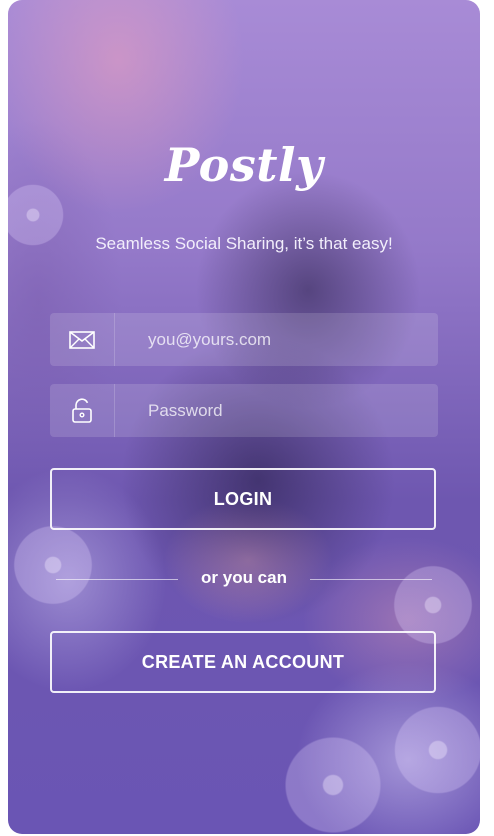 The height and width of the screenshot is (836, 494). Describe the element at coordinates (283, 339) in the screenshot. I see `email-input` at that location.